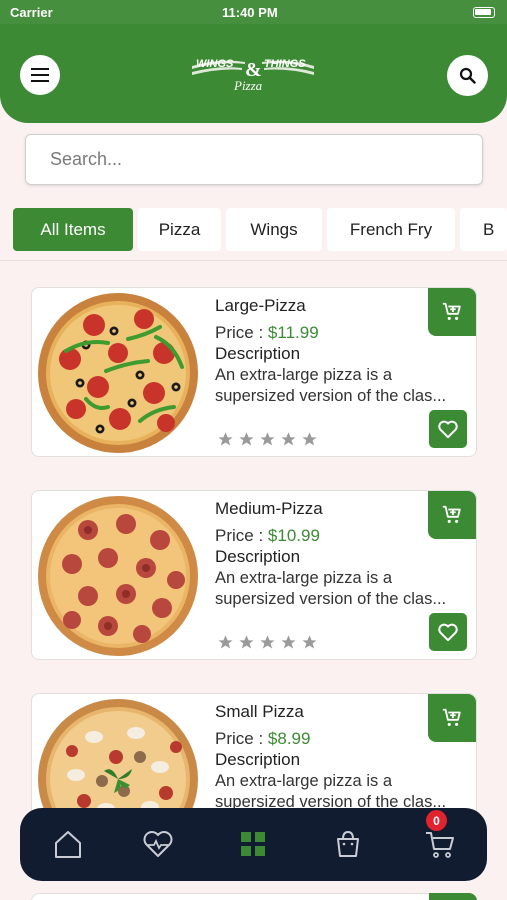 Image resolution: width=507 pixels, height=900 pixels. I want to click on search-box, so click(254, 159).